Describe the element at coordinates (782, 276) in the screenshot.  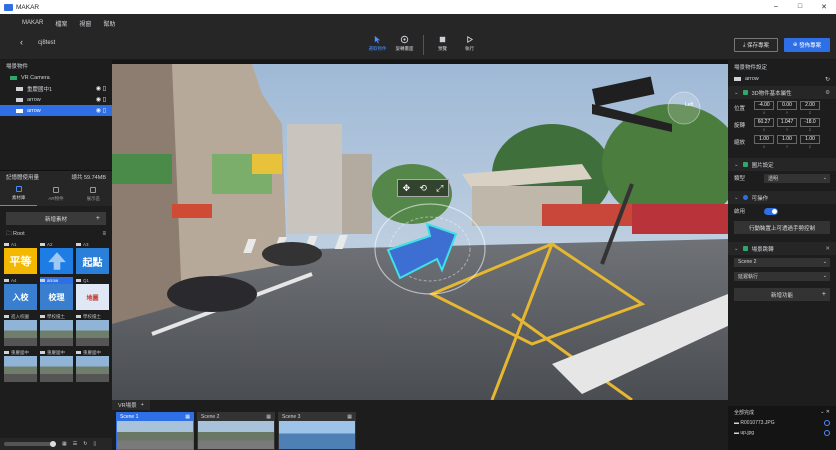
I see `scene-jump-action-select: 延遲執行 ⌄` at that location.